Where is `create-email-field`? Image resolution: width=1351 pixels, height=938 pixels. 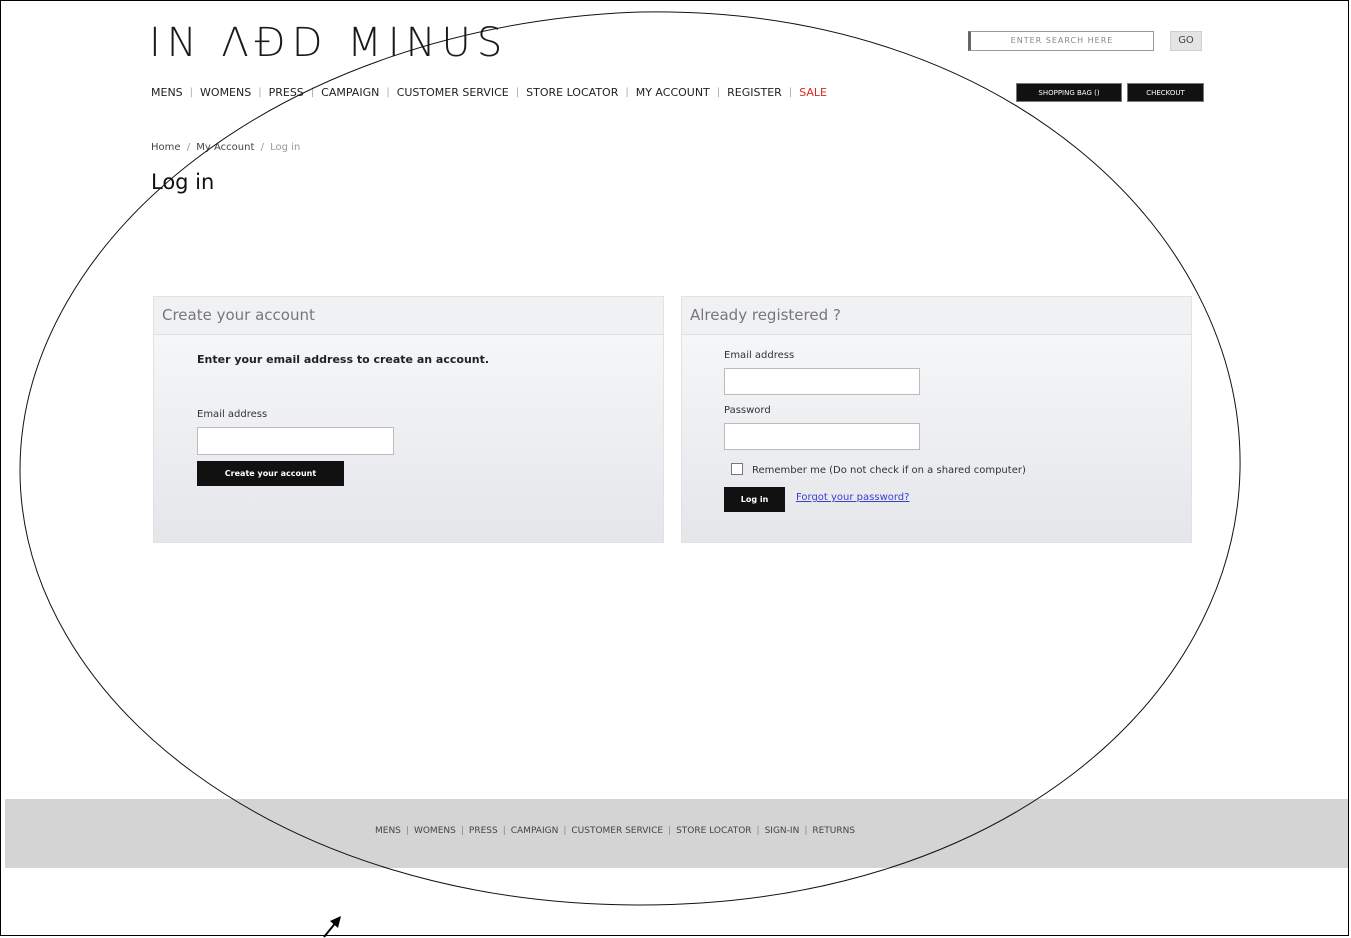 create-email-field is located at coordinates (295, 441).